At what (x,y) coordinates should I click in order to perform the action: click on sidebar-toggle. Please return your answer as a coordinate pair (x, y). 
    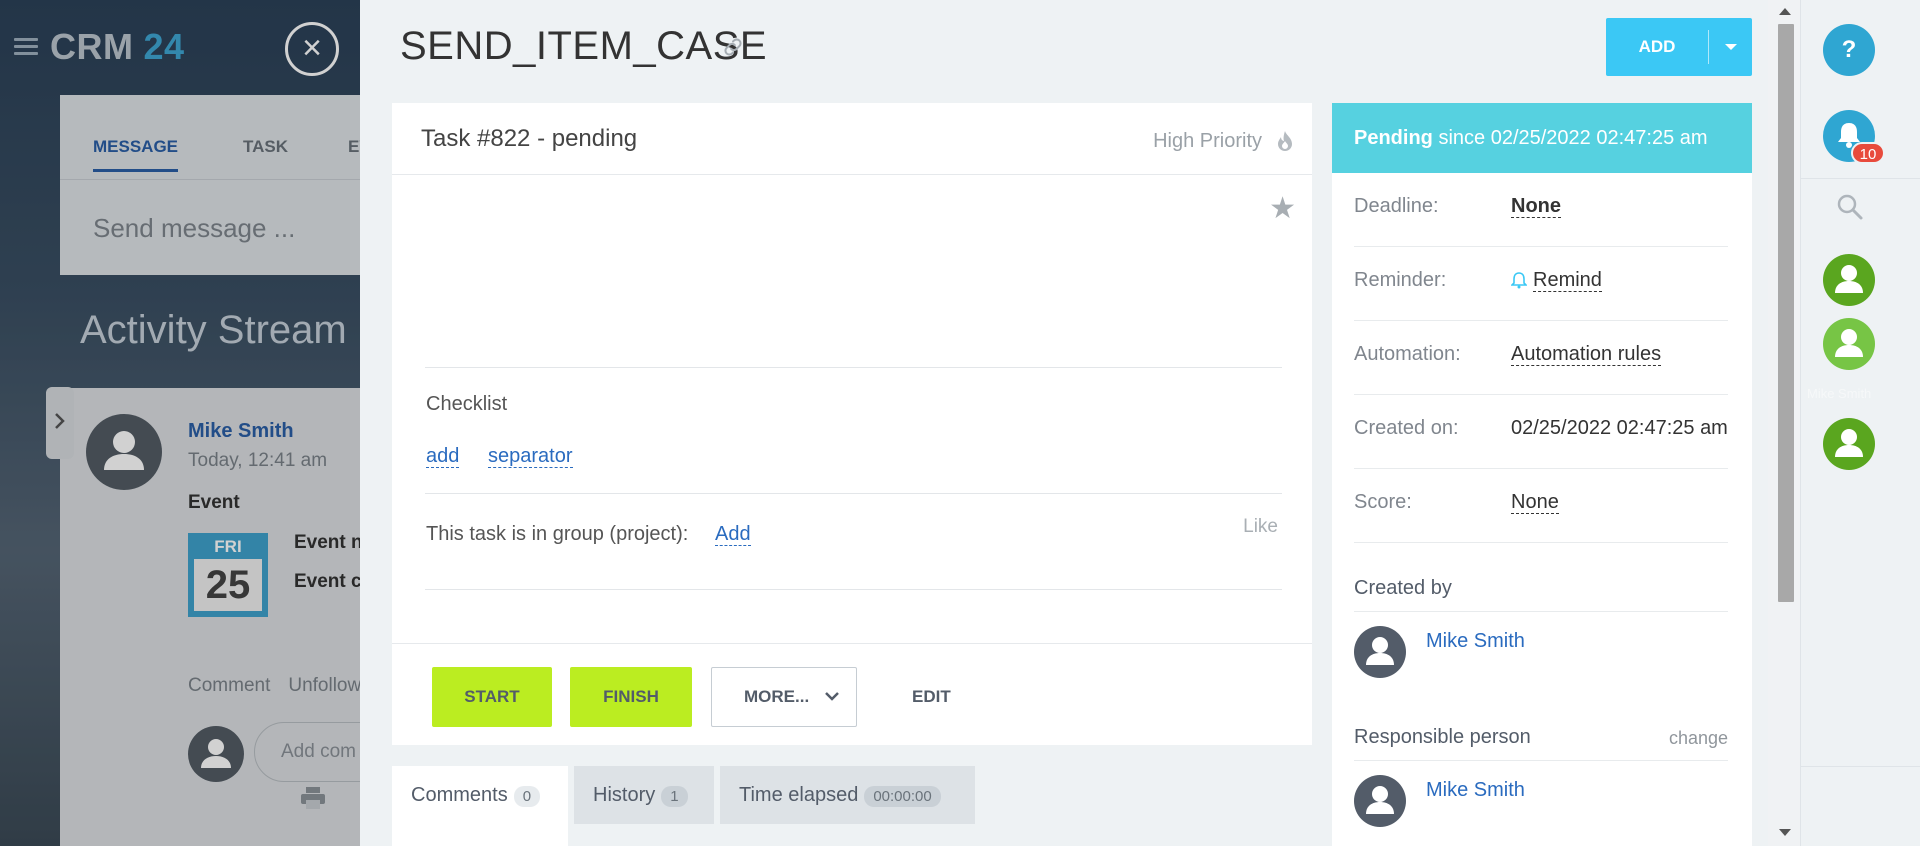
    Looking at the image, I should click on (60, 423).